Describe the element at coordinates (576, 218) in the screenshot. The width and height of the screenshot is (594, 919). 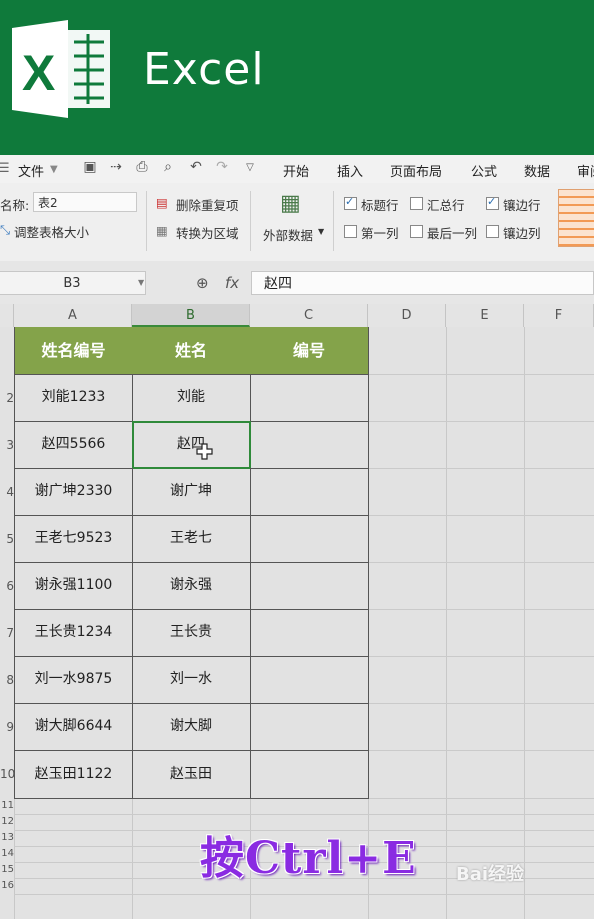
I see `table-style-swatch` at that location.